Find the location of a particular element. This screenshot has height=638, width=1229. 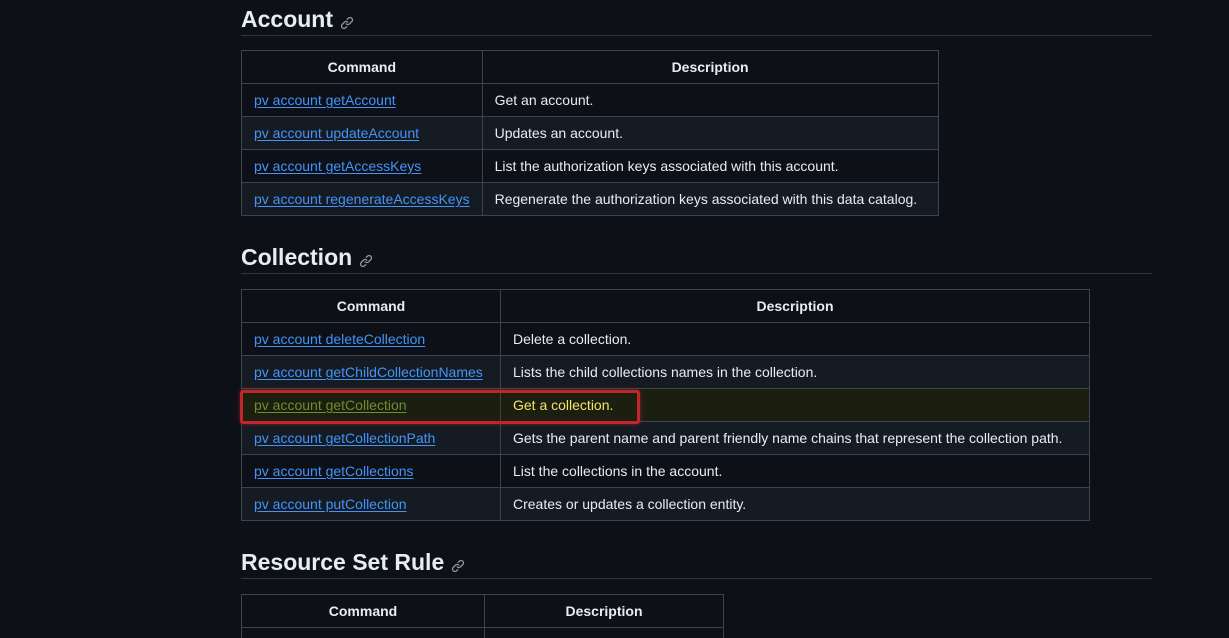

command-cell: pv account getCollection is located at coordinates (371, 405).